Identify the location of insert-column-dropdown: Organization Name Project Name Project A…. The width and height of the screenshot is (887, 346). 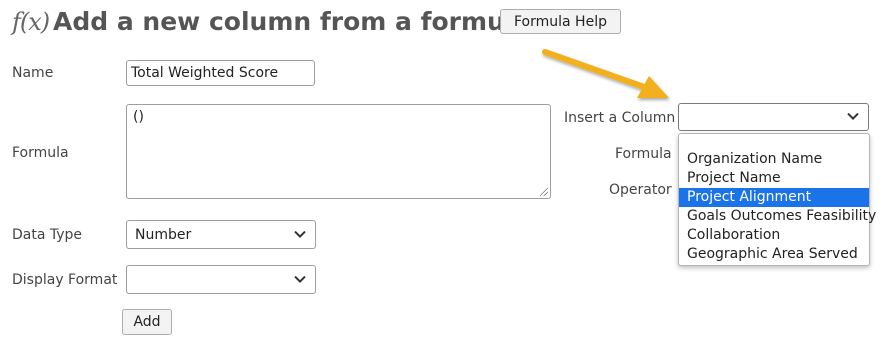
(777, 199).